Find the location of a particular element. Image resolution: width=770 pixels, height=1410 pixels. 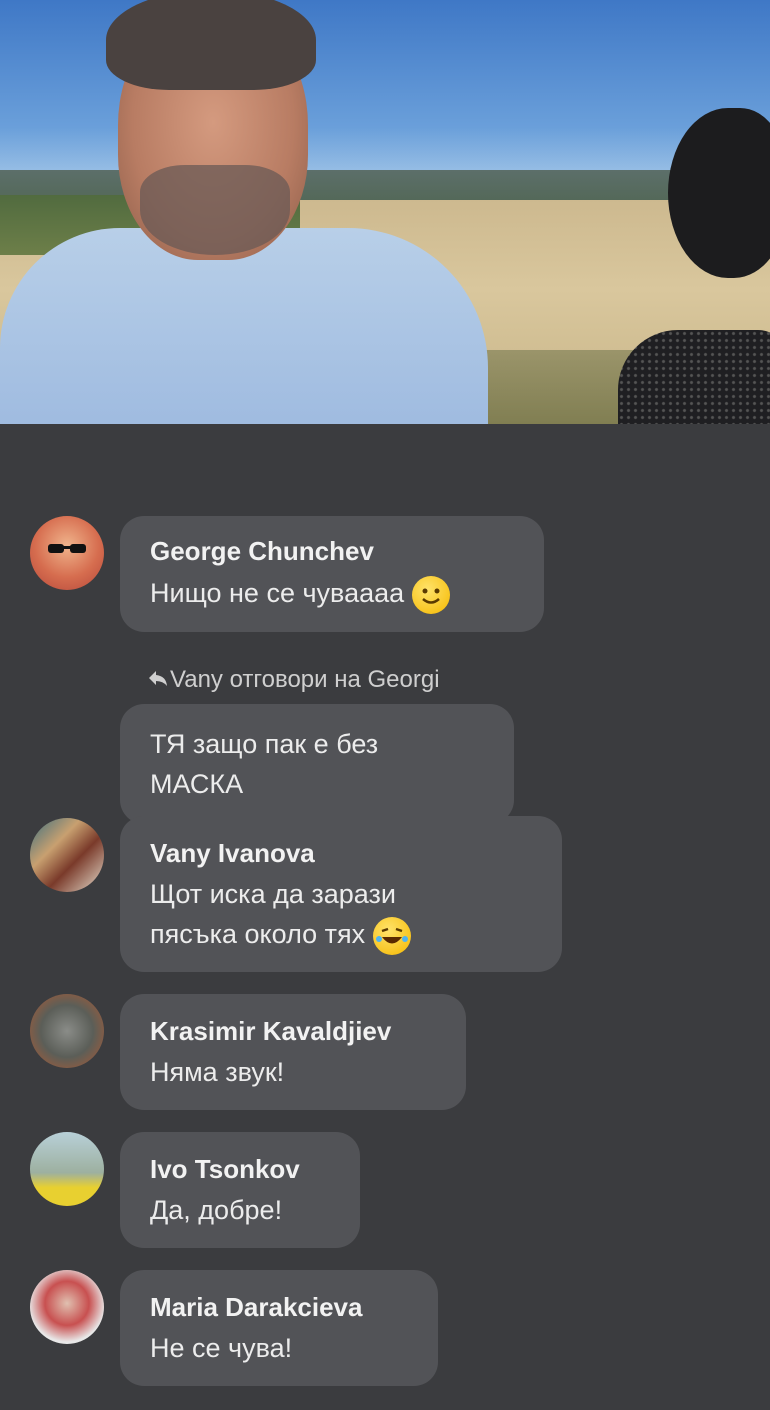

comment-author: Vany Ivanova is located at coordinates (232, 853).